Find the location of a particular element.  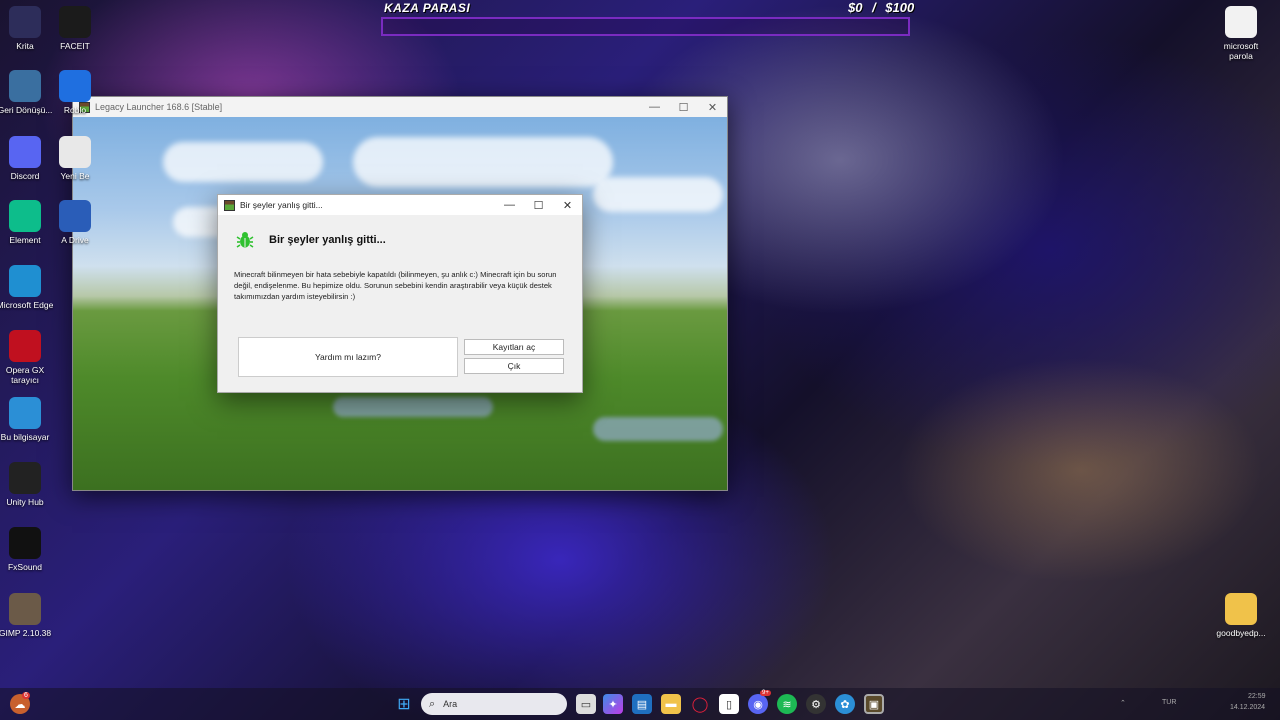

desktop-shortcut-6: Bu bilgisayar is located at coordinates (27, 419).